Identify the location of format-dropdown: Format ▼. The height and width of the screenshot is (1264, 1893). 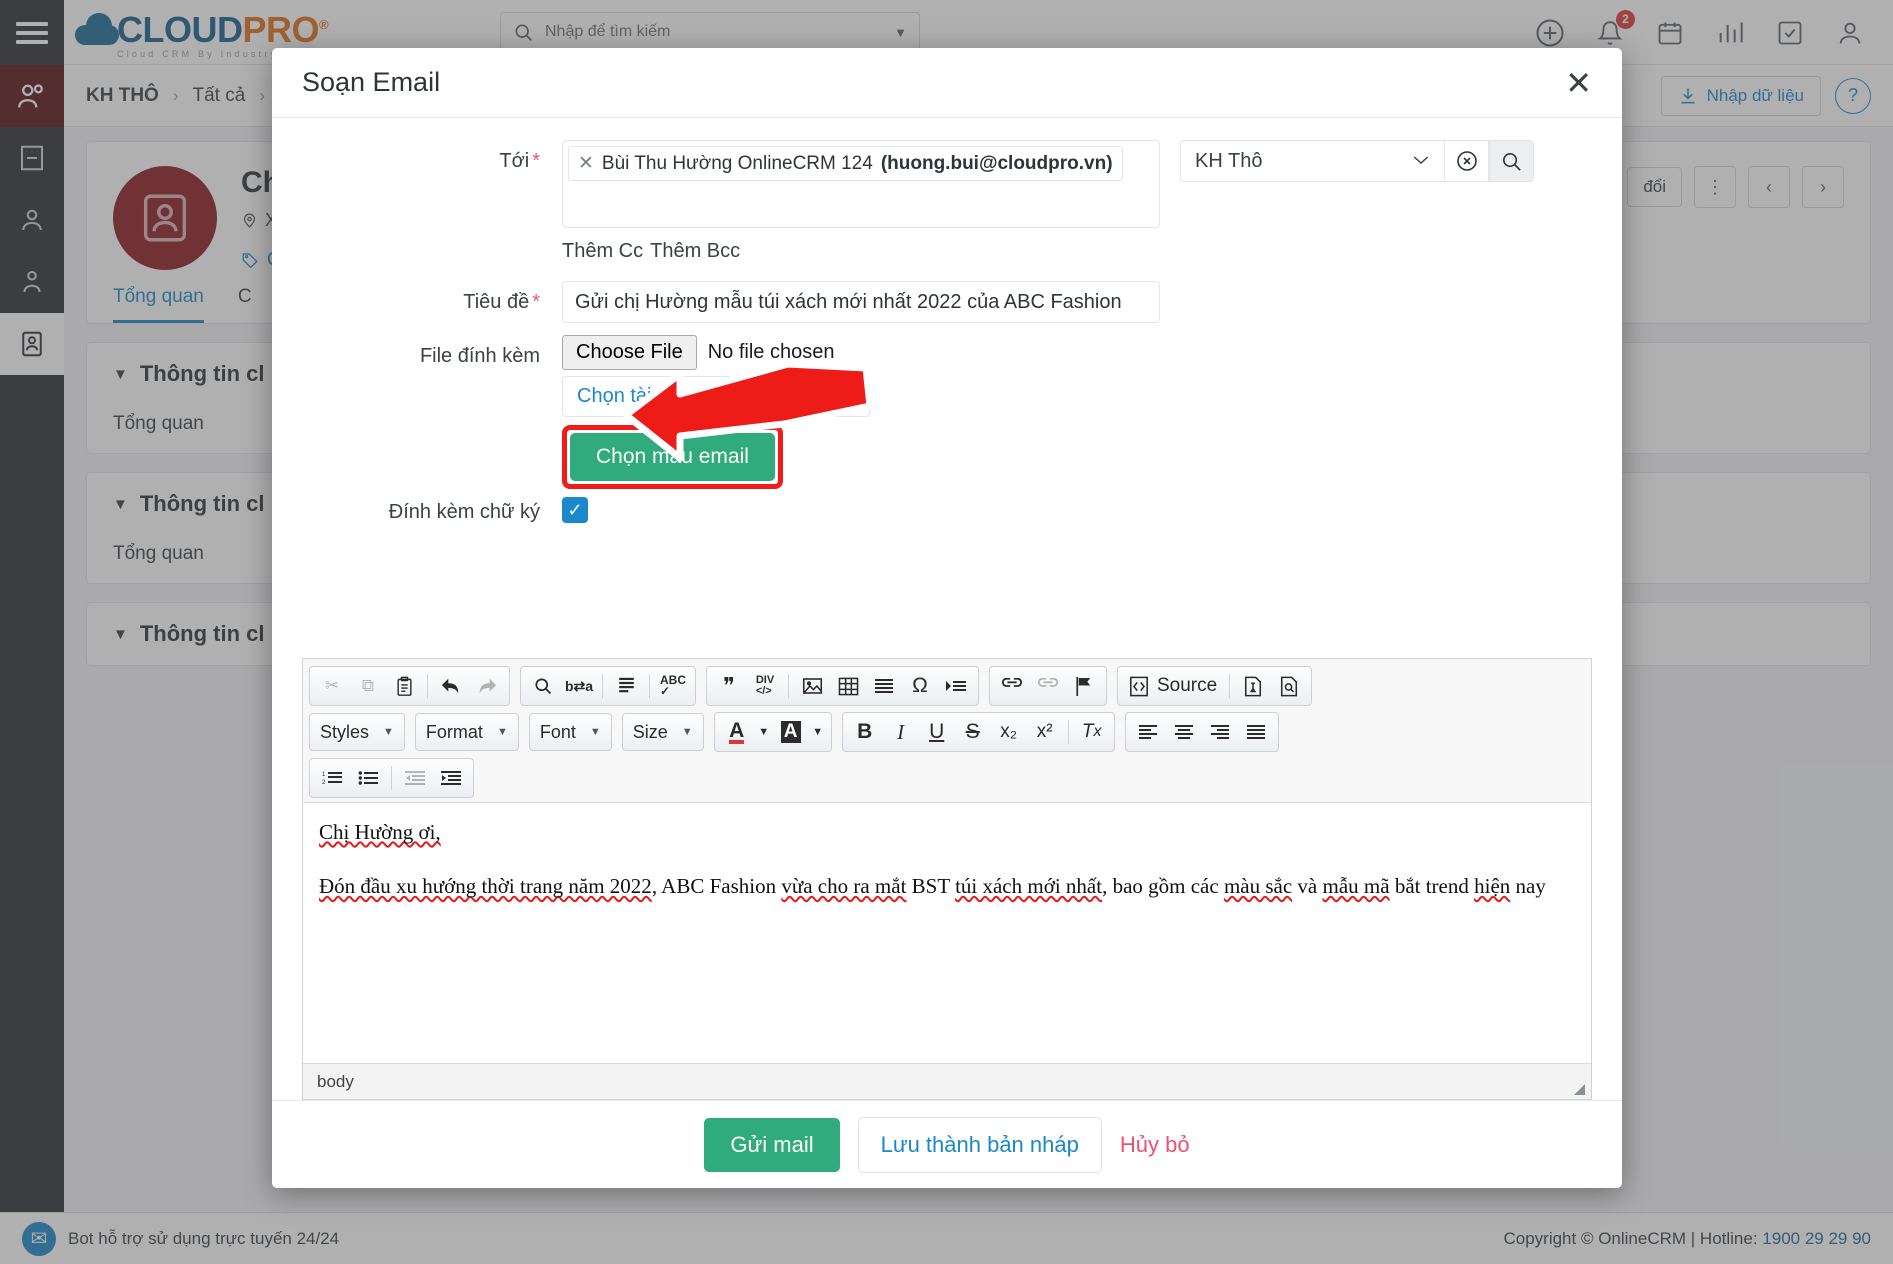
(466, 732).